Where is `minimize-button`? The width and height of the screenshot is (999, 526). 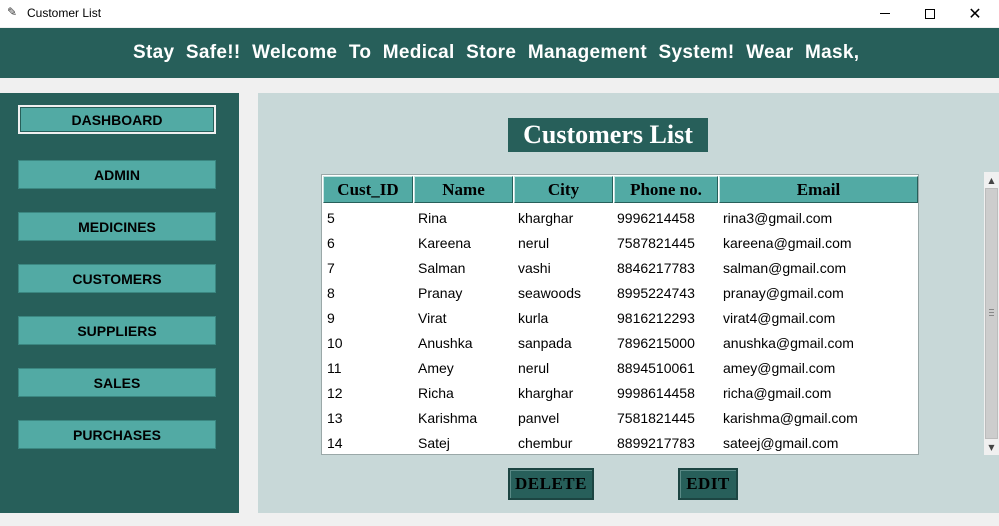
minimize-button is located at coordinates (885, 13).